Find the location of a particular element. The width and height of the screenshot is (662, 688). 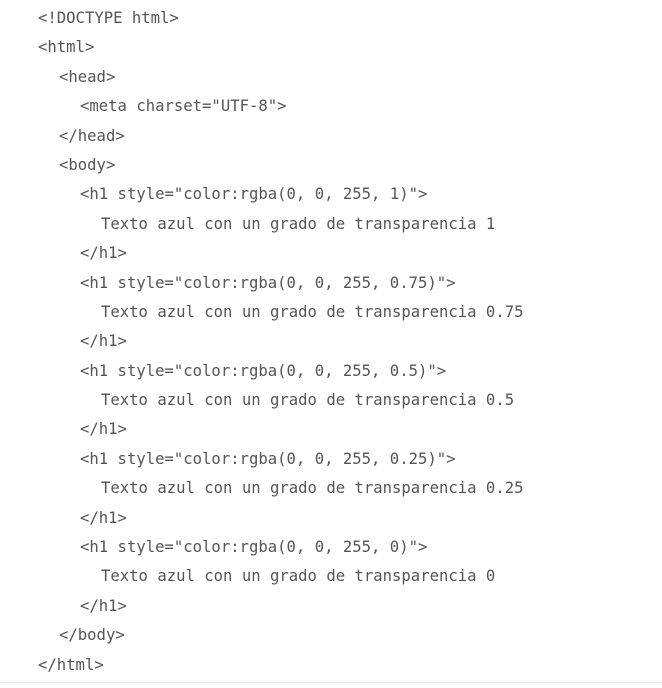

code-line-html-close: </html> is located at coordinates (71, 664).